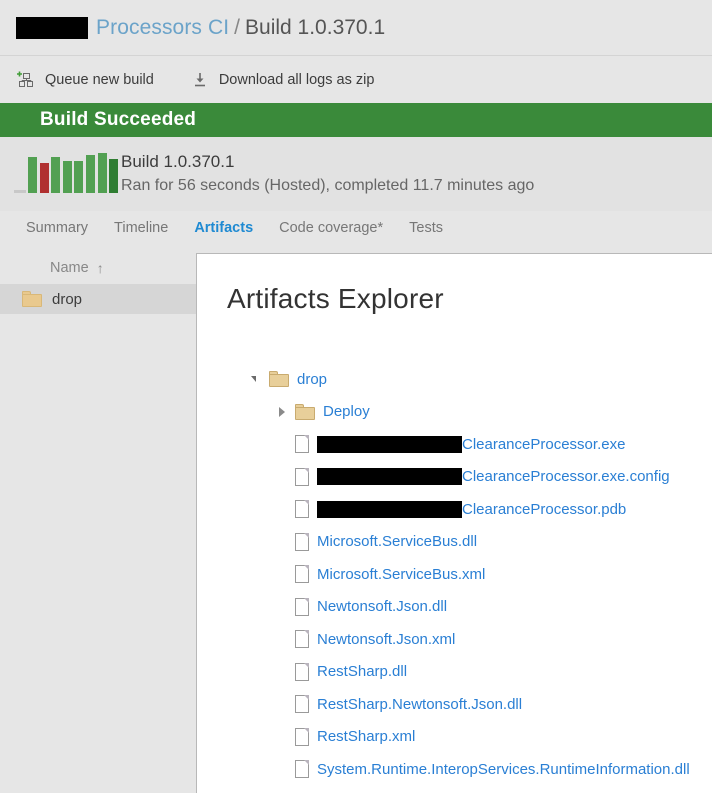 The width and height of the screenshot is (712, 793). What do you see at coordinates (296, 79) in the screenshot?
I see `download-all-logs-label: Download all logs as zip` at bounding box center [296, 79].